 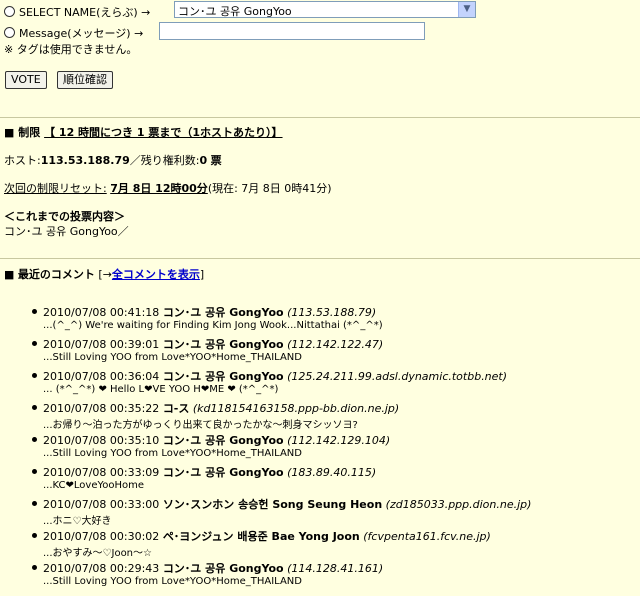 What do you see at coordinates (9, 11) in the screenshot?
I see `select-radio` at bounding box center [9, 11].